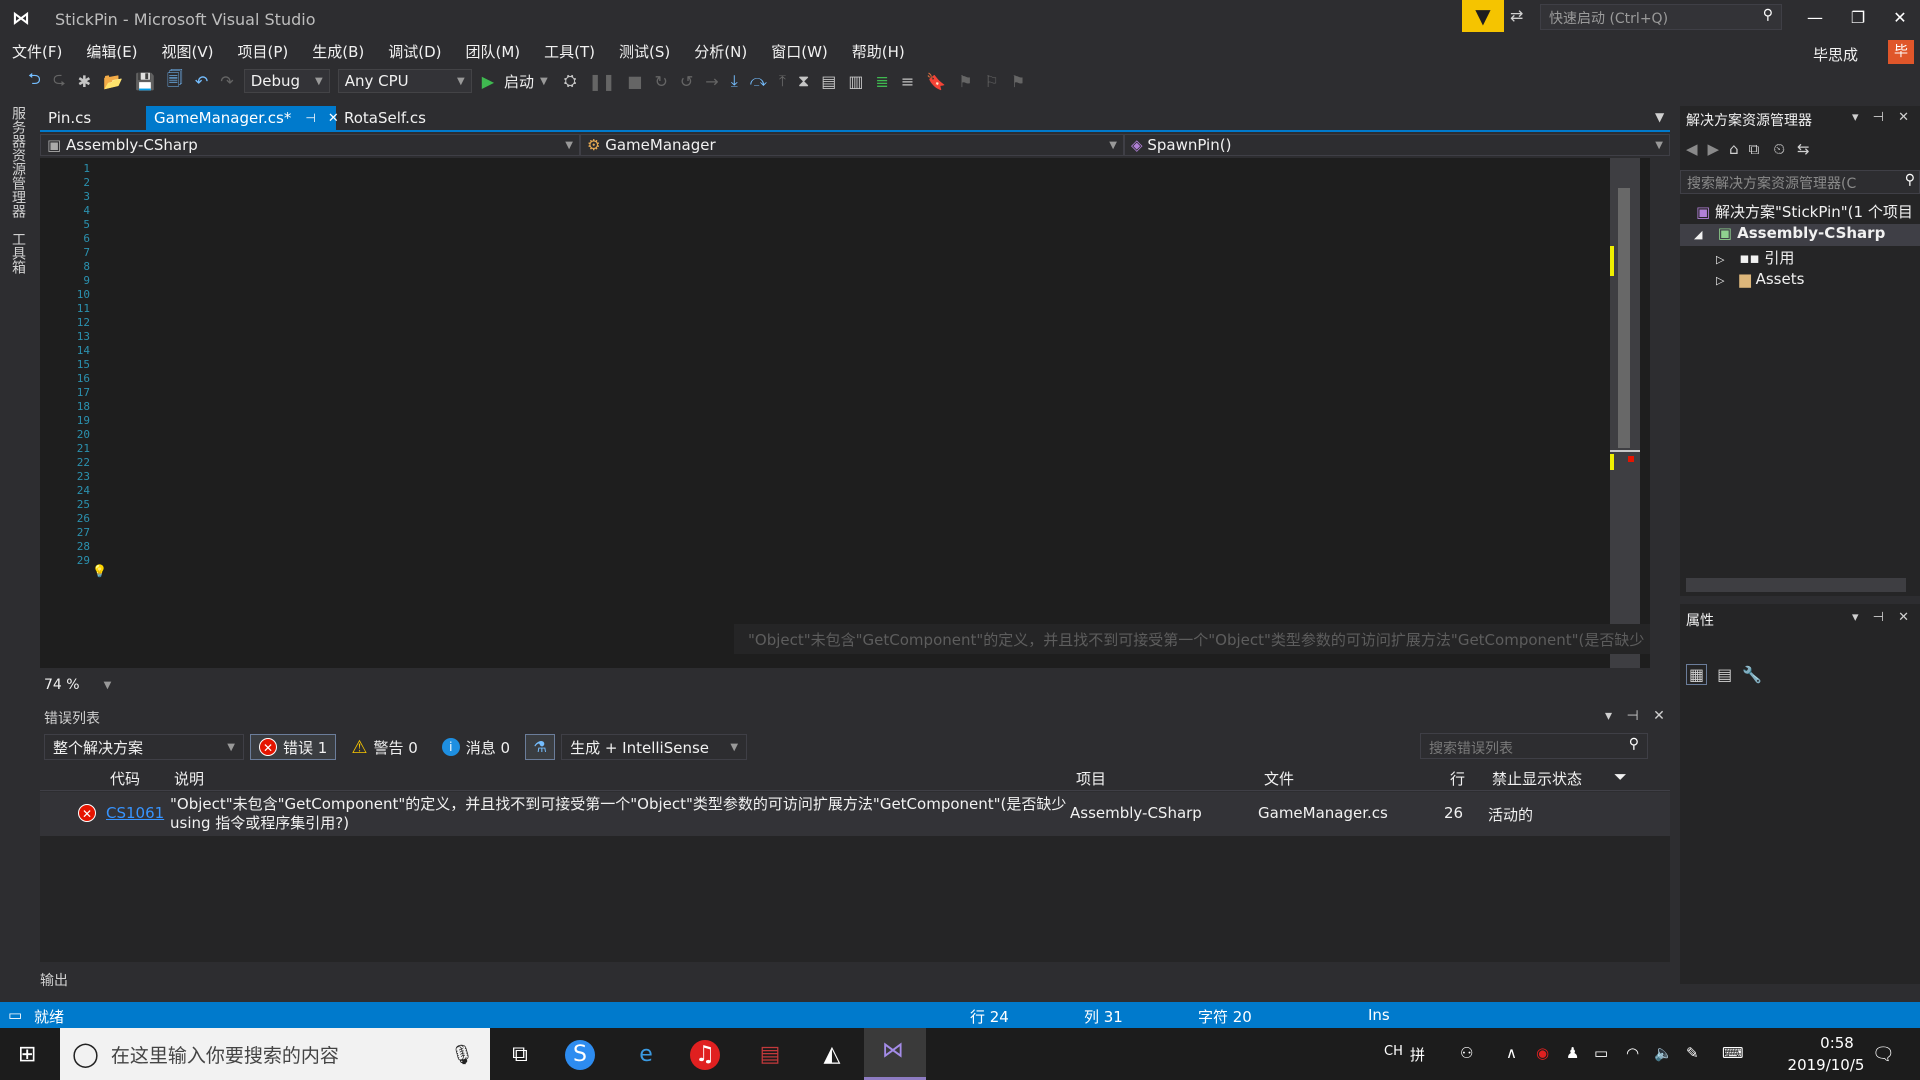  Describe the element at coordinates (881, 81) in the screenshot. I see `indent-icon: ≣` at that location.